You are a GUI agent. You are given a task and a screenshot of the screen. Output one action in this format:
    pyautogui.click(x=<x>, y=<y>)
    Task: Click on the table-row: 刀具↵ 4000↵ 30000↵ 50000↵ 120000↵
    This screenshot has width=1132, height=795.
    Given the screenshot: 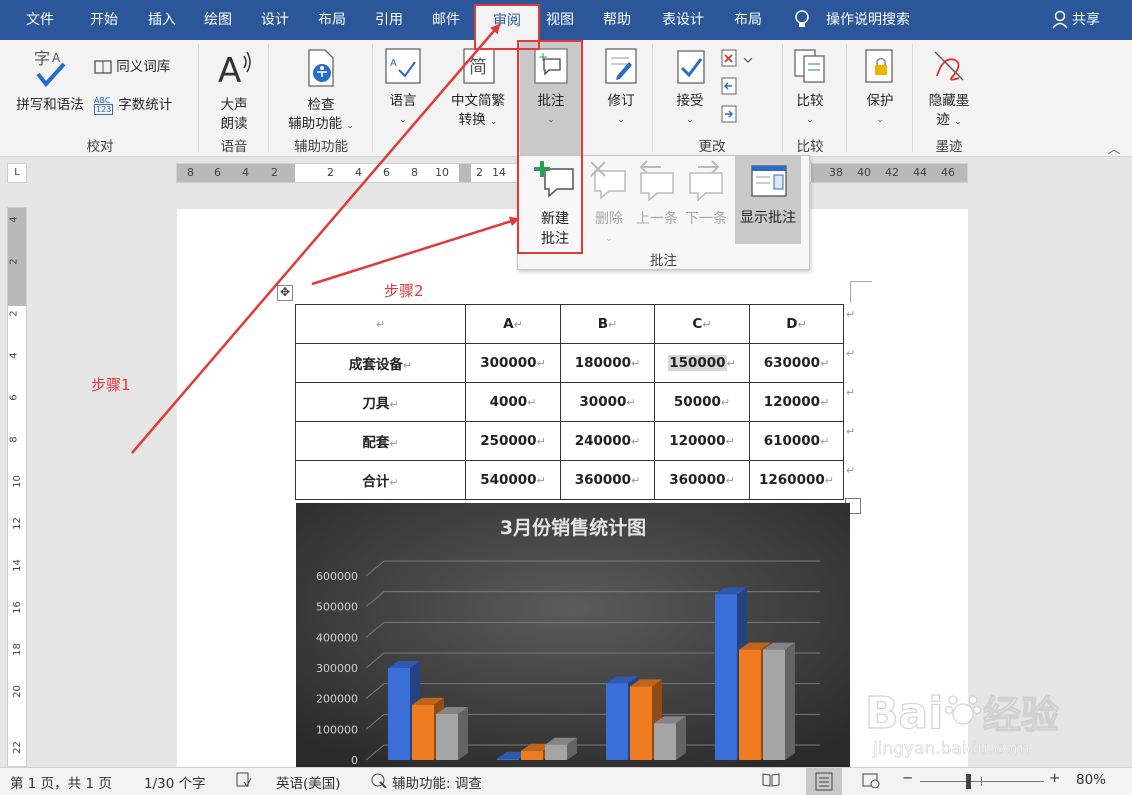 What is the action you would take?
    pyautogui.click(x=569, y=402)
    